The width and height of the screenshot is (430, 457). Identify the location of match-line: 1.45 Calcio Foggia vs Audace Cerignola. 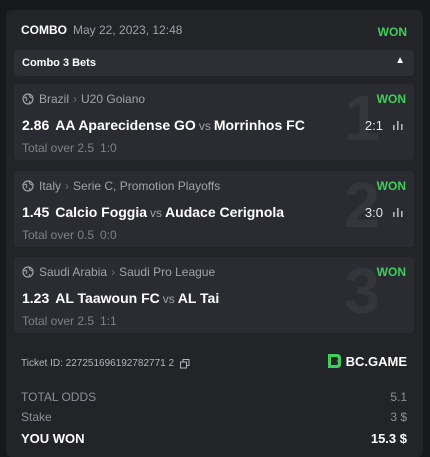
(153, 212).